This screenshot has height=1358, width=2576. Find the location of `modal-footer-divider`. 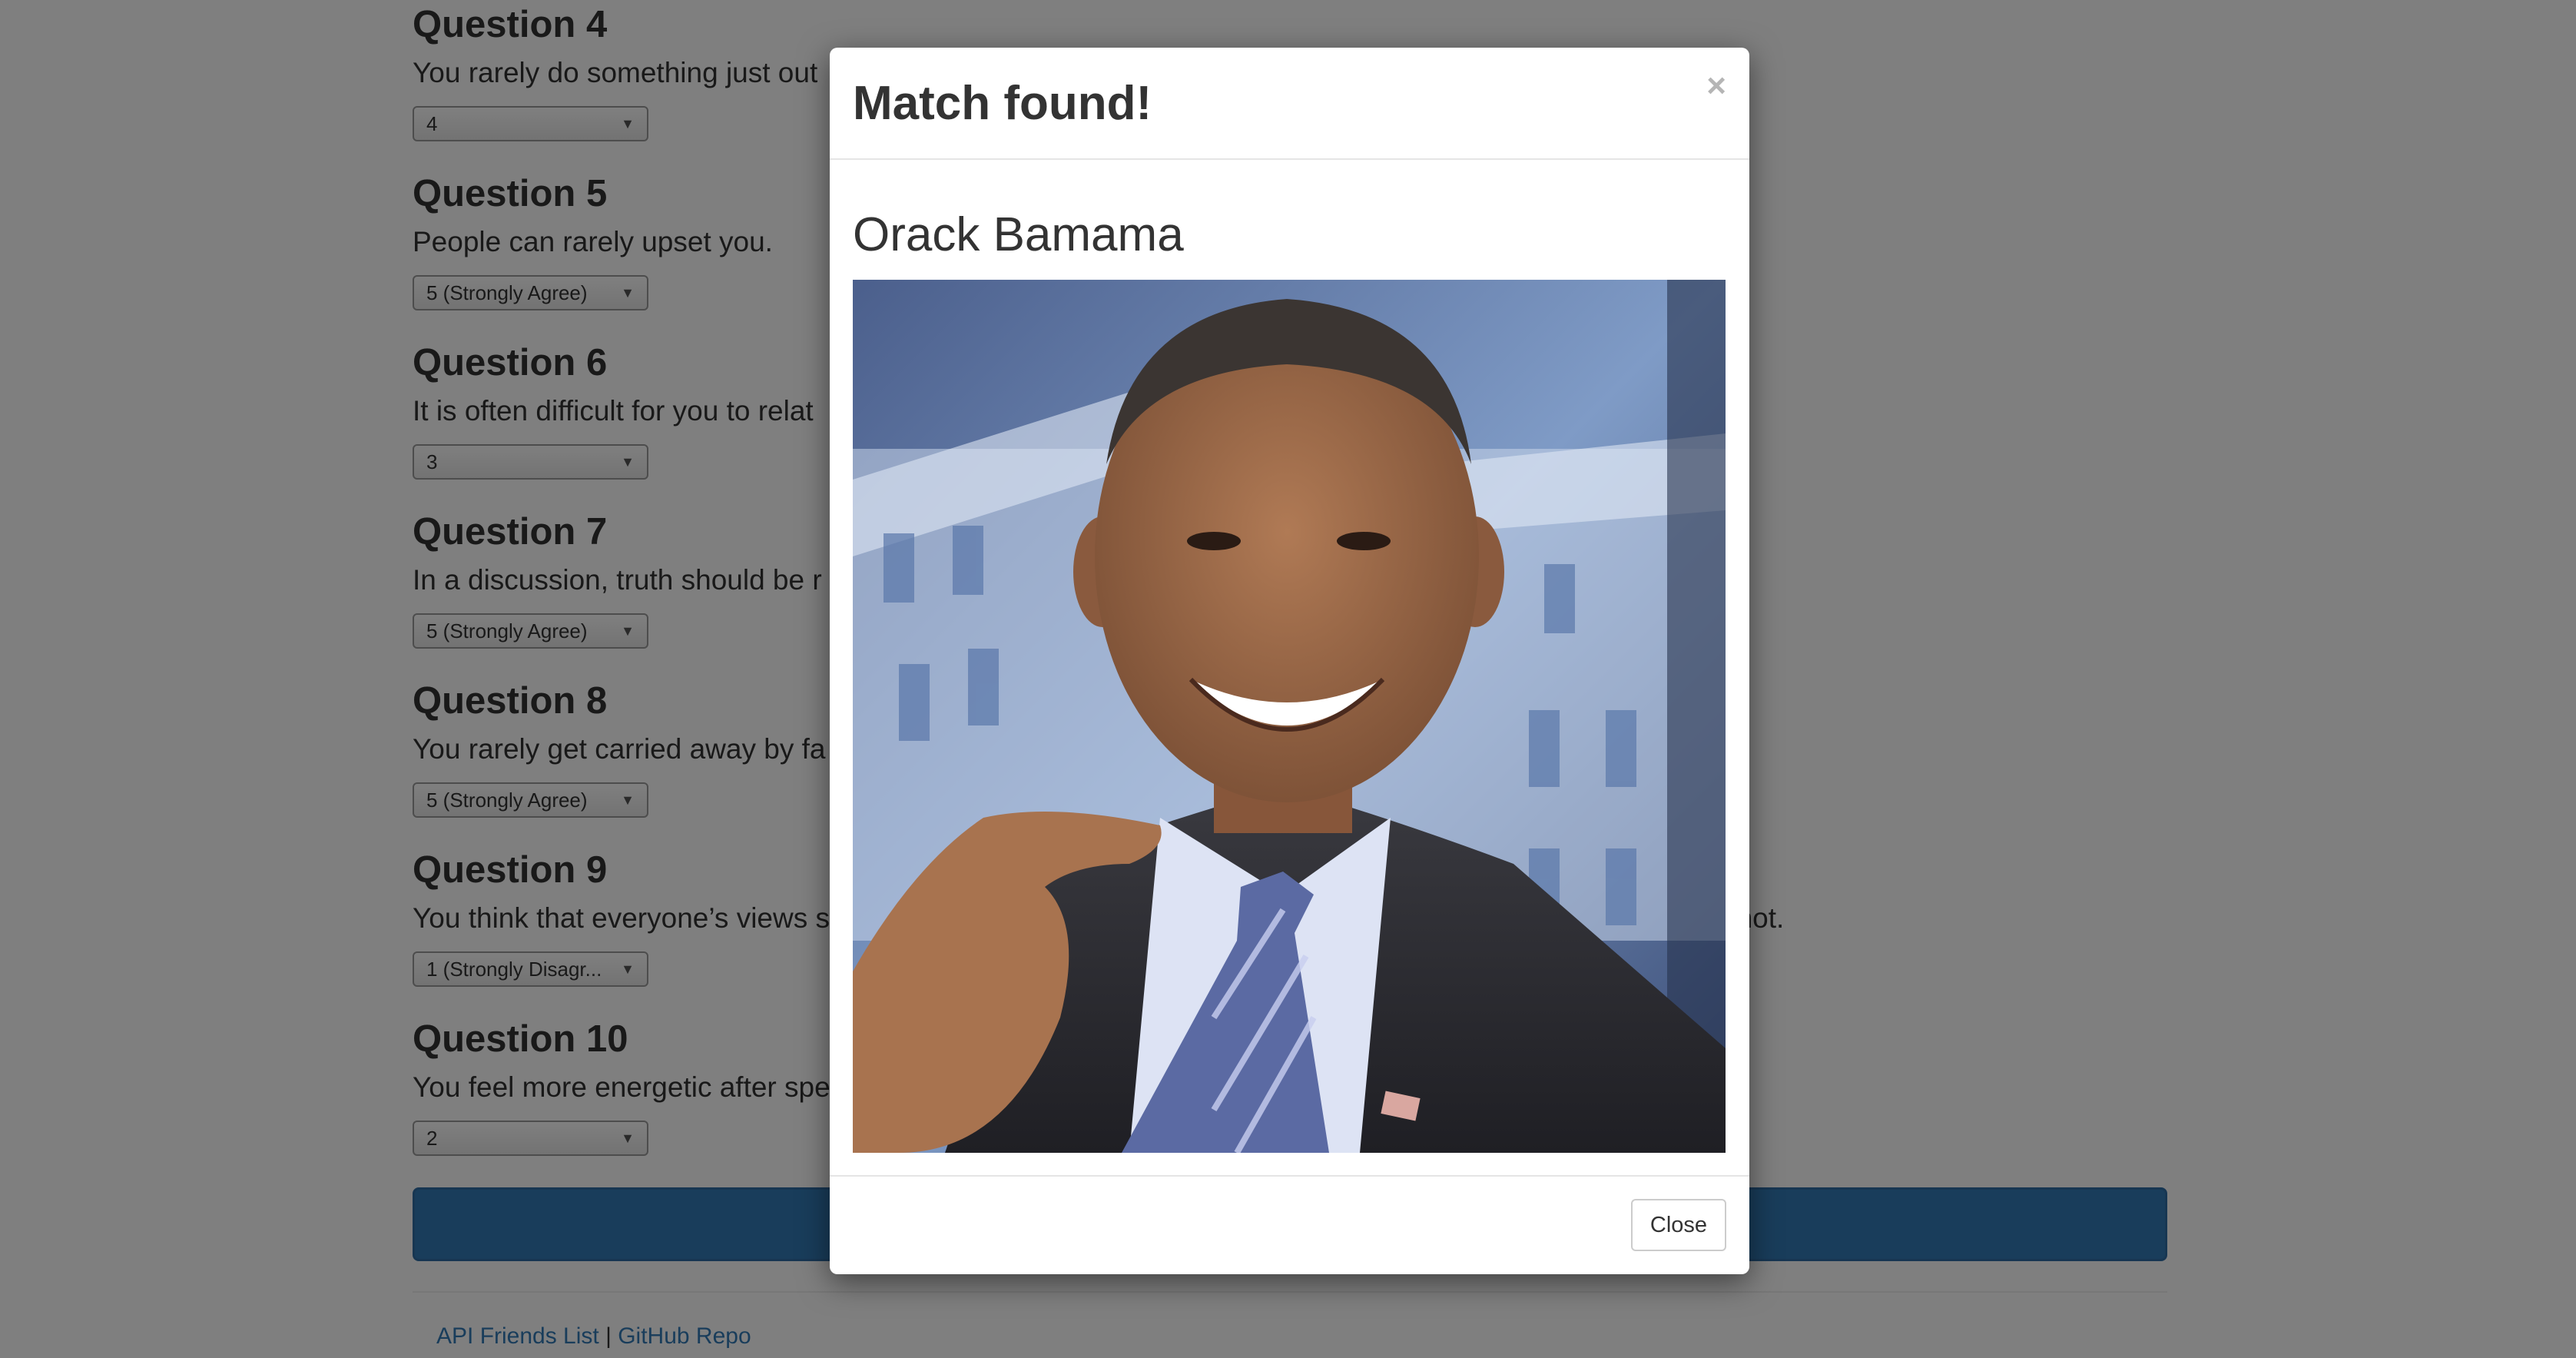

modal-footer-divider is located at coordinates (1289, 1176).